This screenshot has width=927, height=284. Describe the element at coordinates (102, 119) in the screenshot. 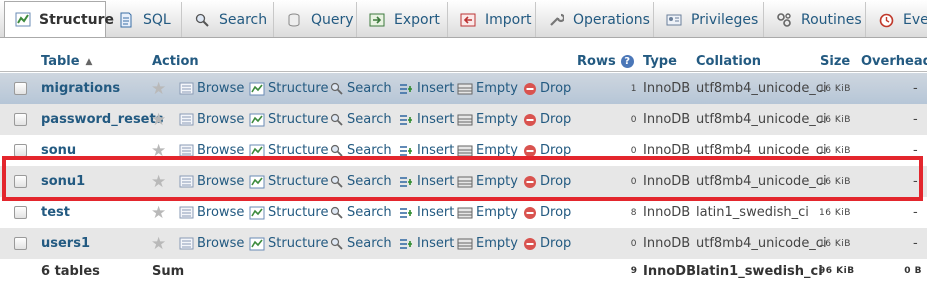

I see `table-name-link: password_resets` at that location.